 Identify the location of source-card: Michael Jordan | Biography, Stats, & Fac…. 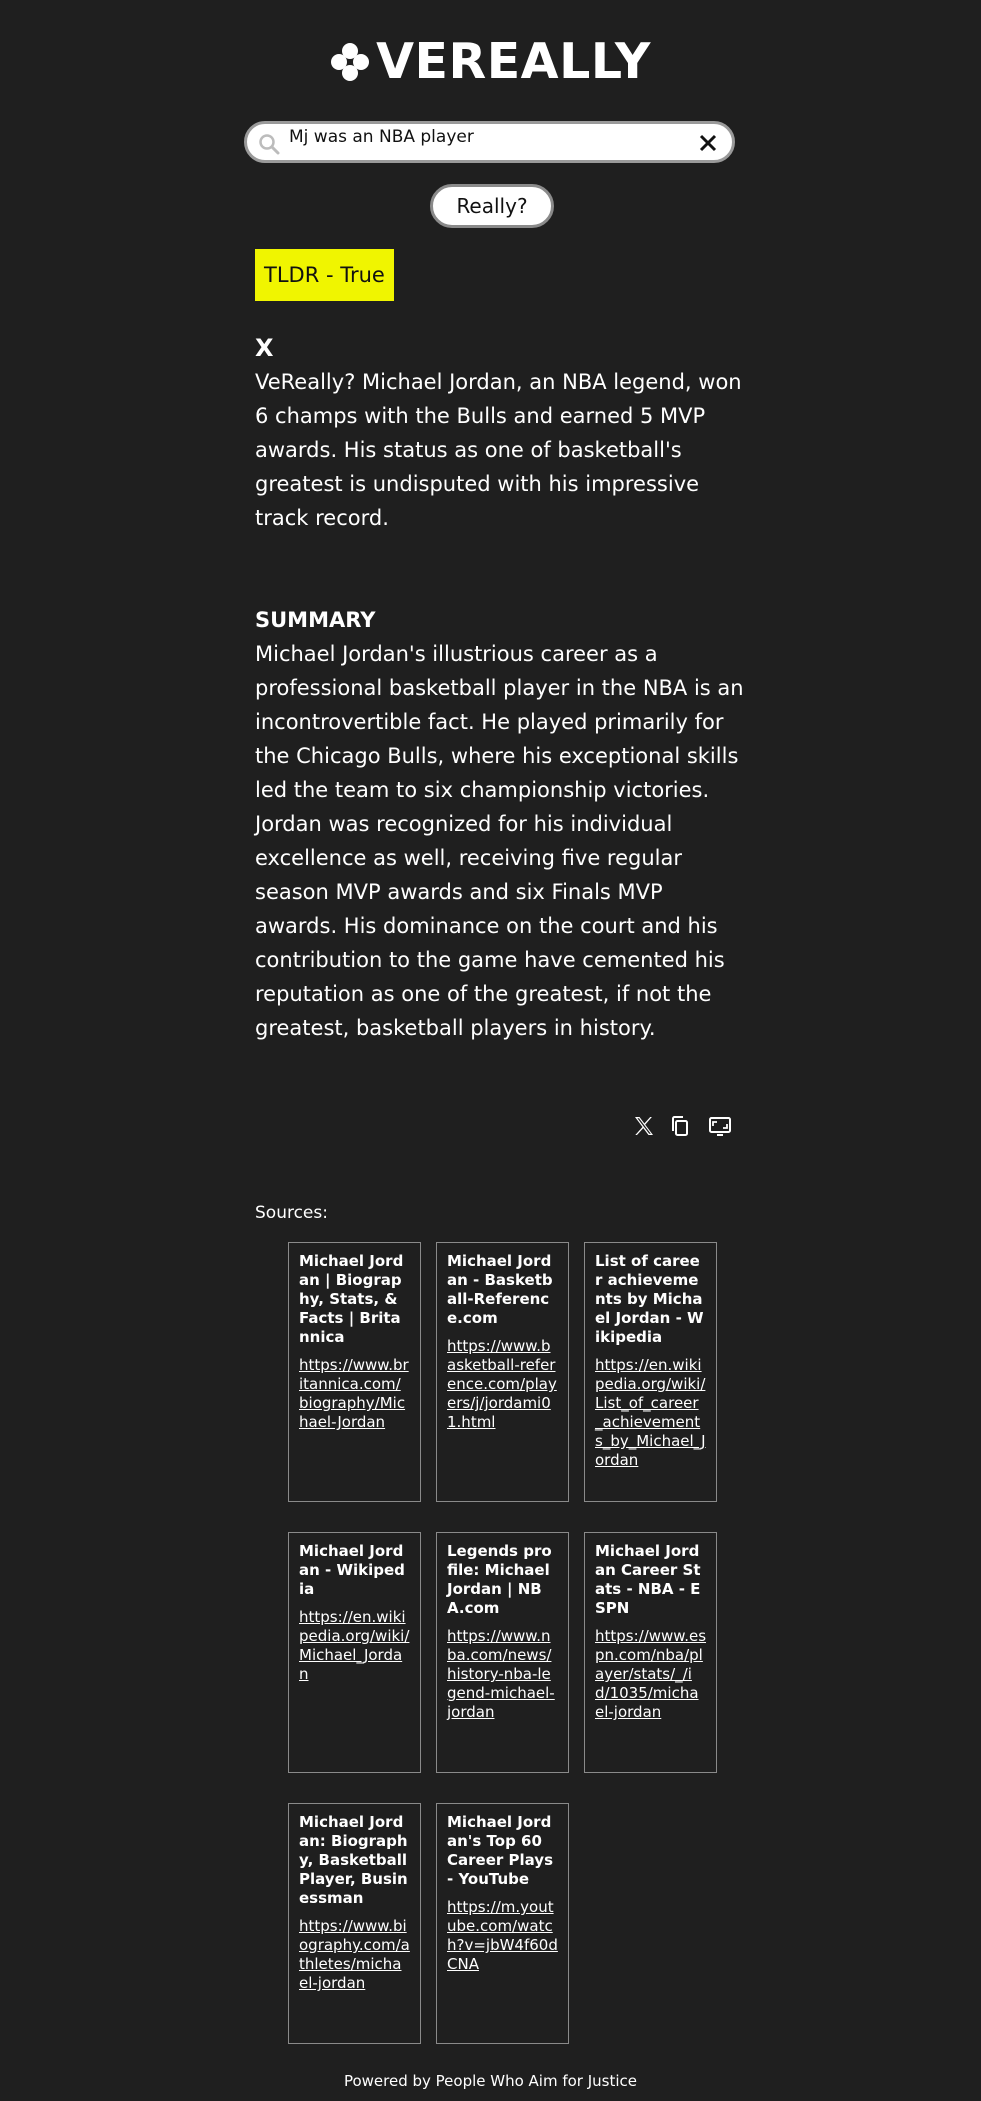
(354, 1372).